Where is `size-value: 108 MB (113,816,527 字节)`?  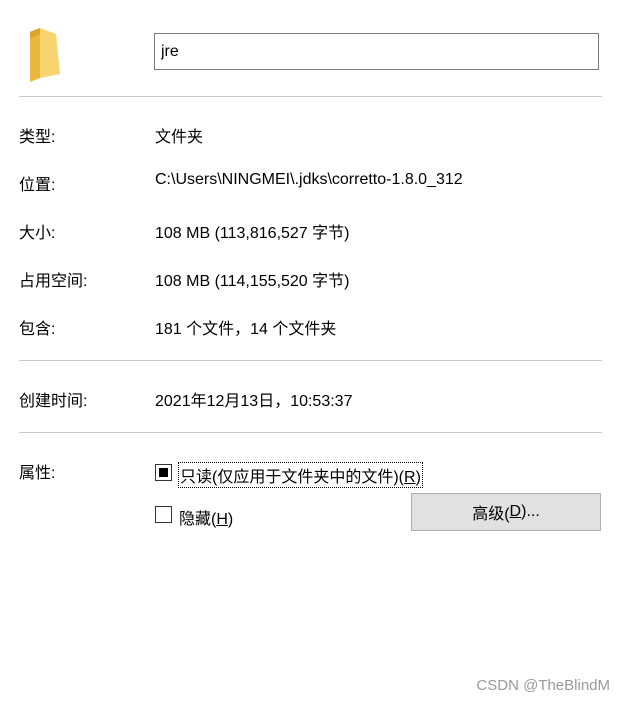 size-value: 108 MB (113,816,527 字节) is located at coordinates (252, 233).